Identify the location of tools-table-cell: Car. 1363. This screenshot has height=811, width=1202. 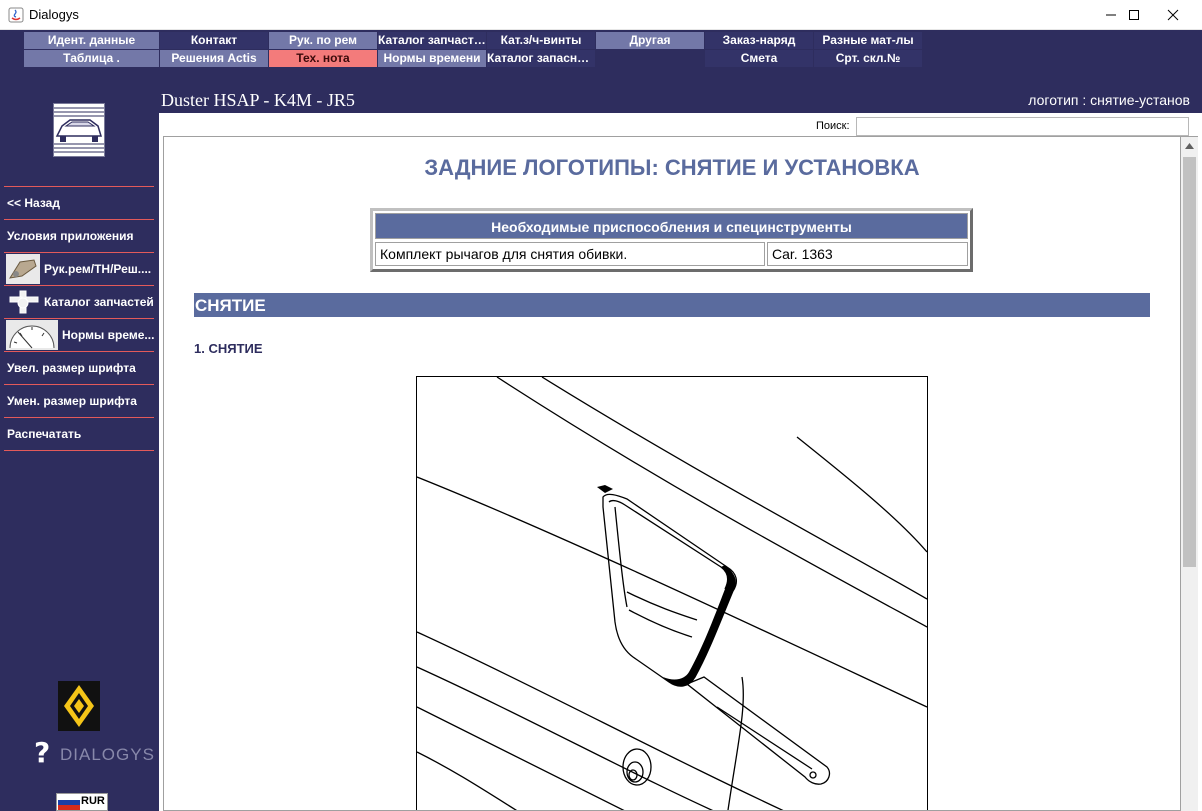
(867, 254).